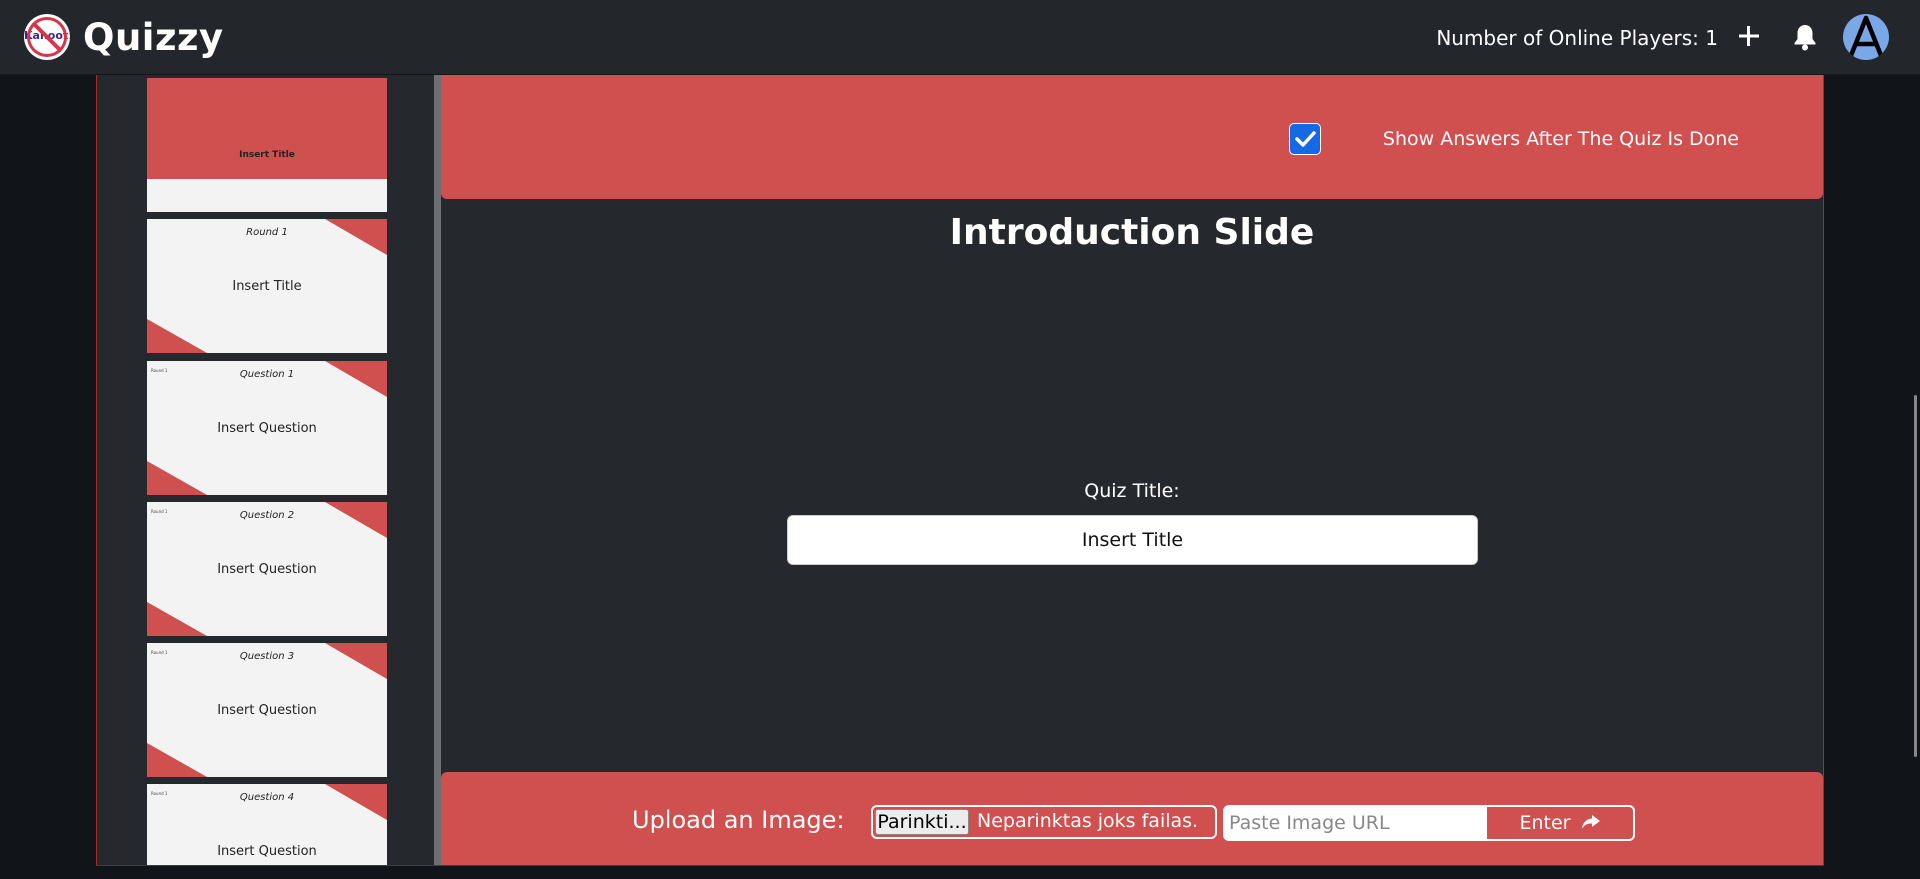 The height and width of the screenshot is (879, 1920). What do you see at coordinates (960, 865) in the screenshot?
I see `frame-bottom-border` at bounding box center [960, 865].